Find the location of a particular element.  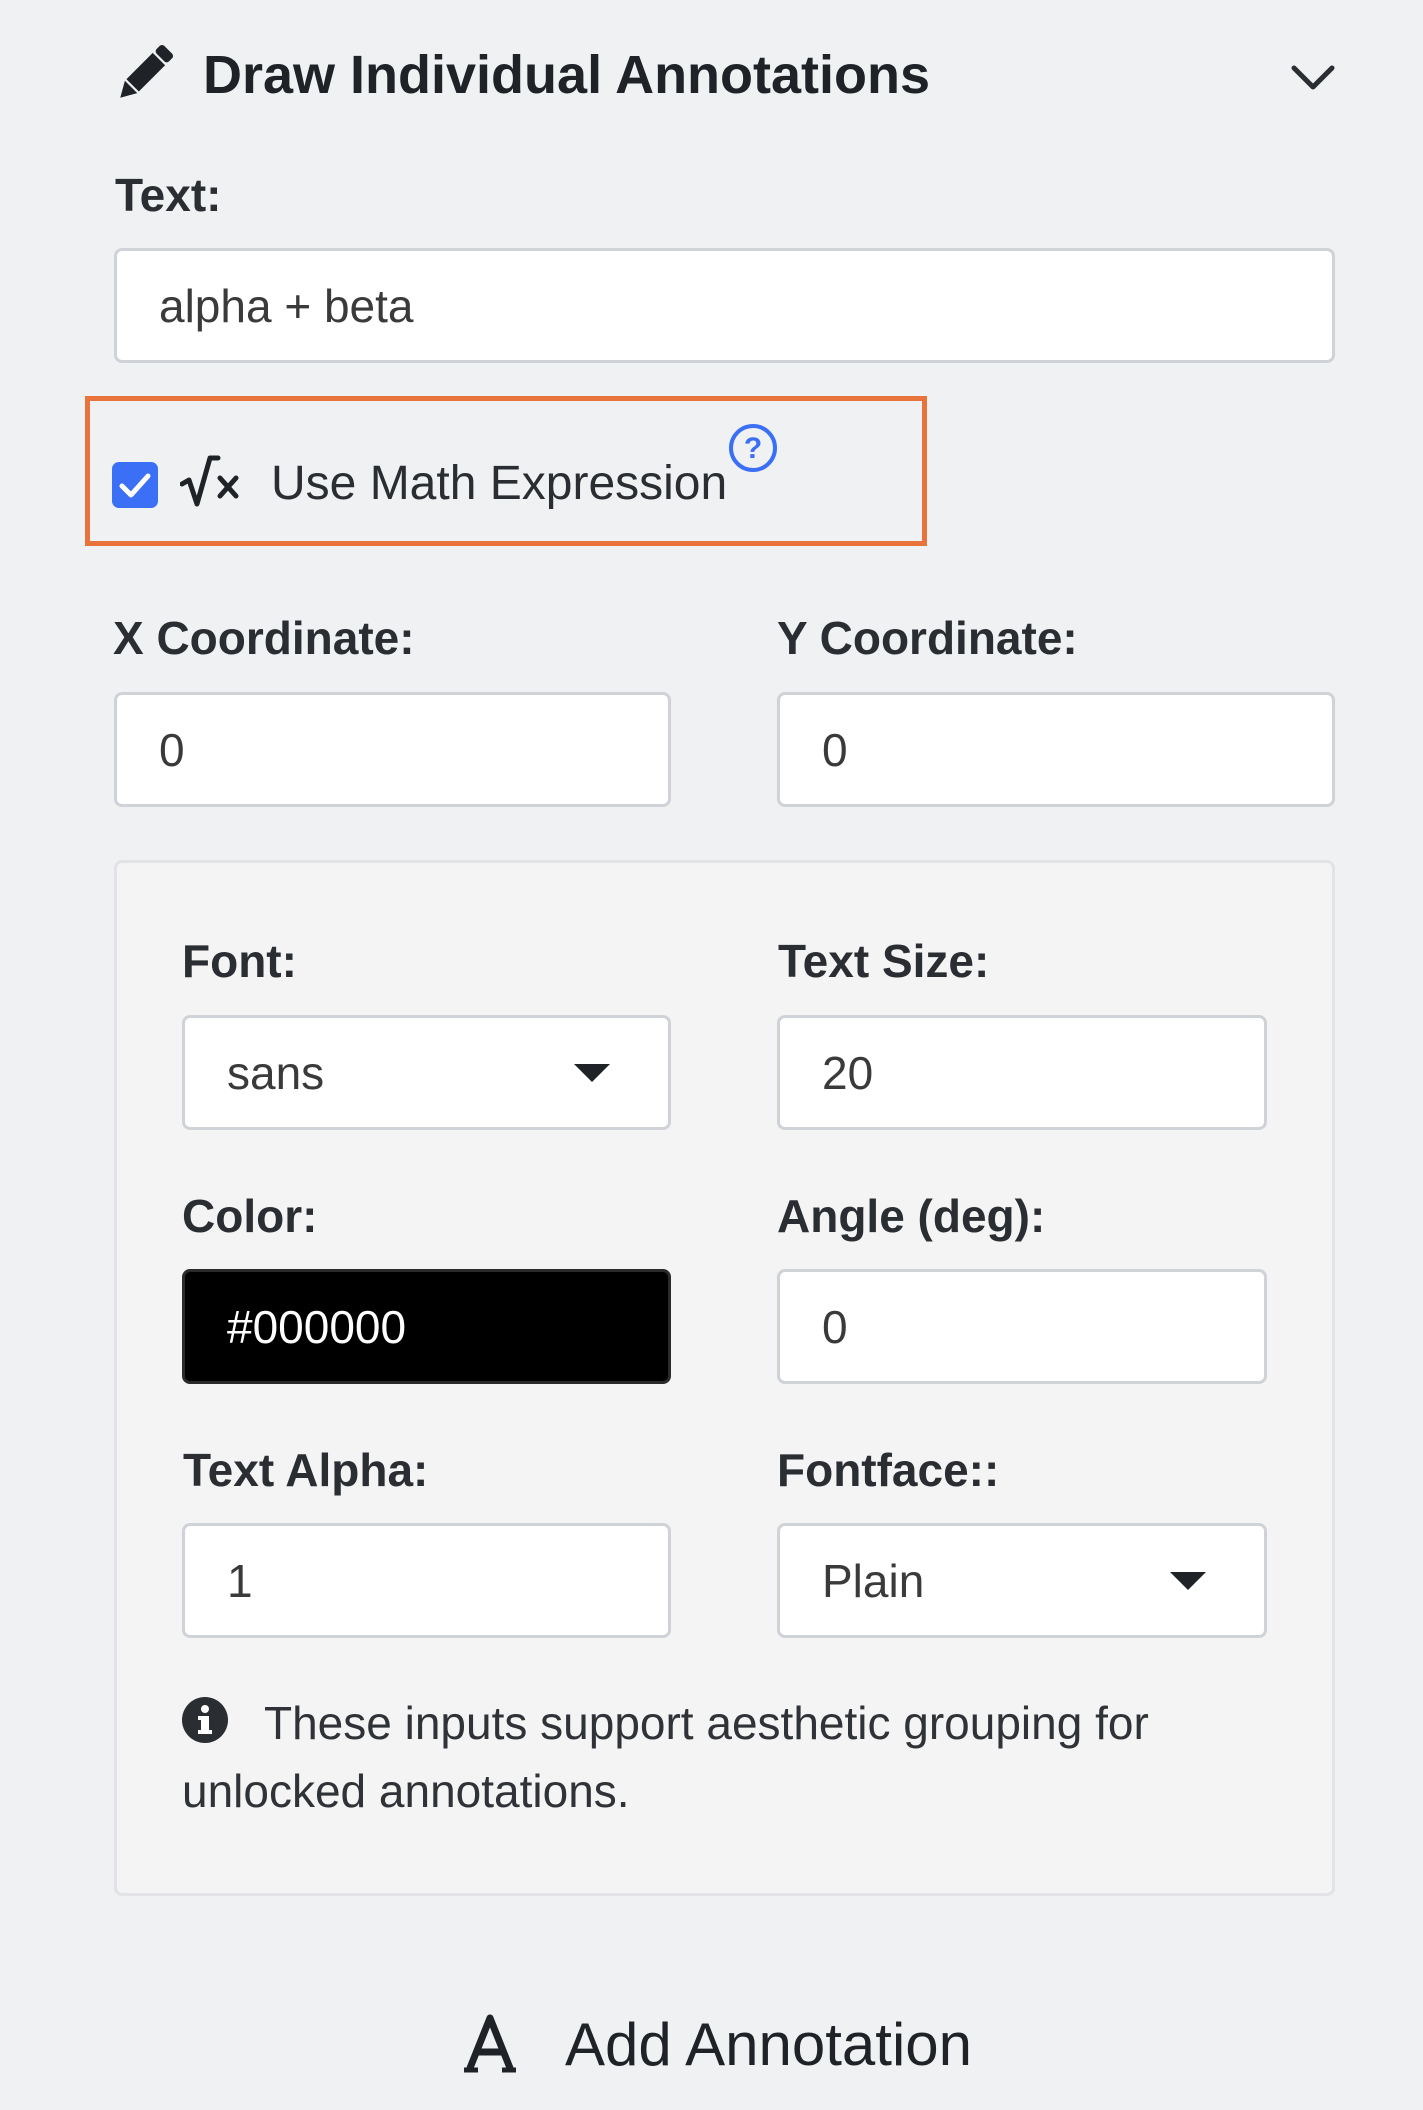

math-expression-checkbox is located at coordinates (135, 485).